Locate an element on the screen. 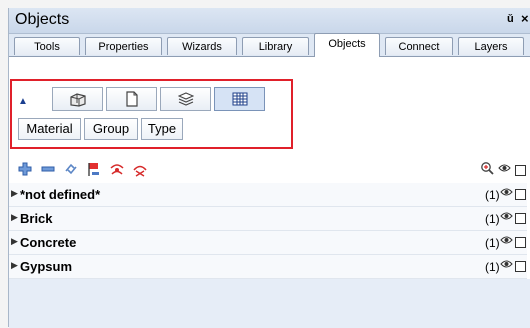 Image resolution: width=530 pixels, height=328 pixels. layers-icon is located at coordinates (185, 99).